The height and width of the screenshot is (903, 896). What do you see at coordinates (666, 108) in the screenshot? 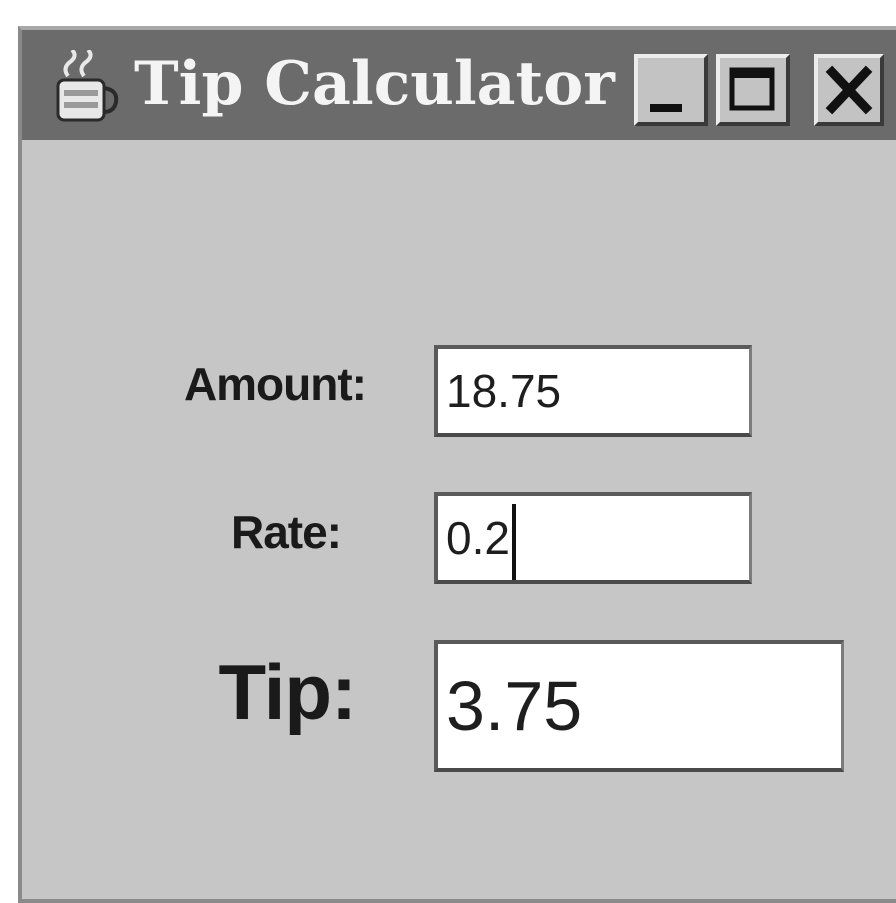
I see `minimize-icon` at bounding box center [666, 108].